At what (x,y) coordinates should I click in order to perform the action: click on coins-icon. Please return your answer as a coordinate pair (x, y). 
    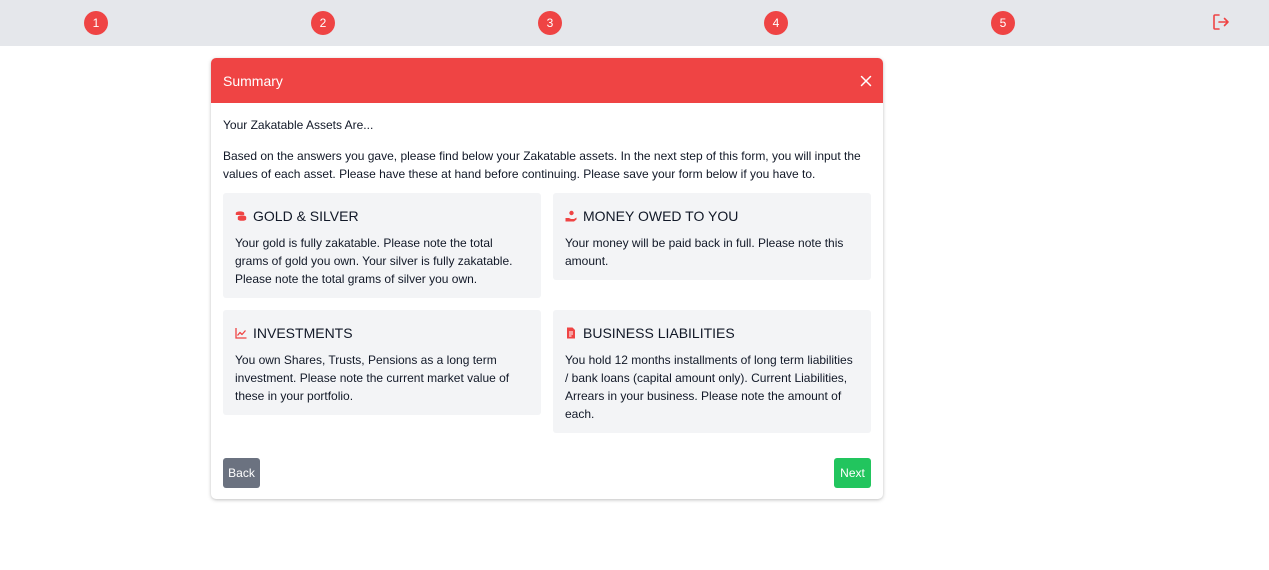
    Looking at the image, I should click on (241, 216).